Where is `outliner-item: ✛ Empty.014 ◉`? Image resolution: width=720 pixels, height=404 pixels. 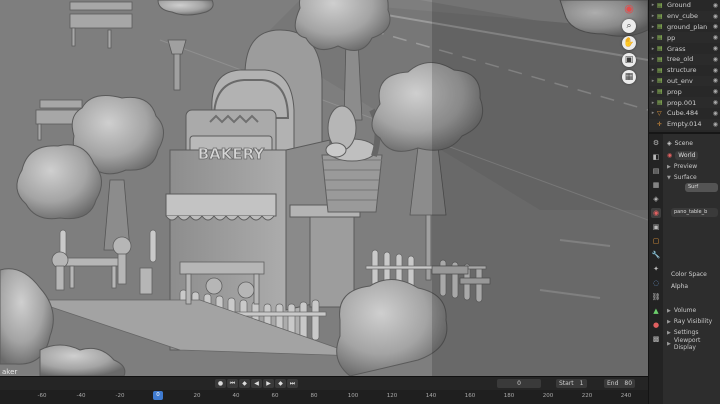
outliner-item: ✛ Empty.014 ◉ is located at coordinates (684, 124).